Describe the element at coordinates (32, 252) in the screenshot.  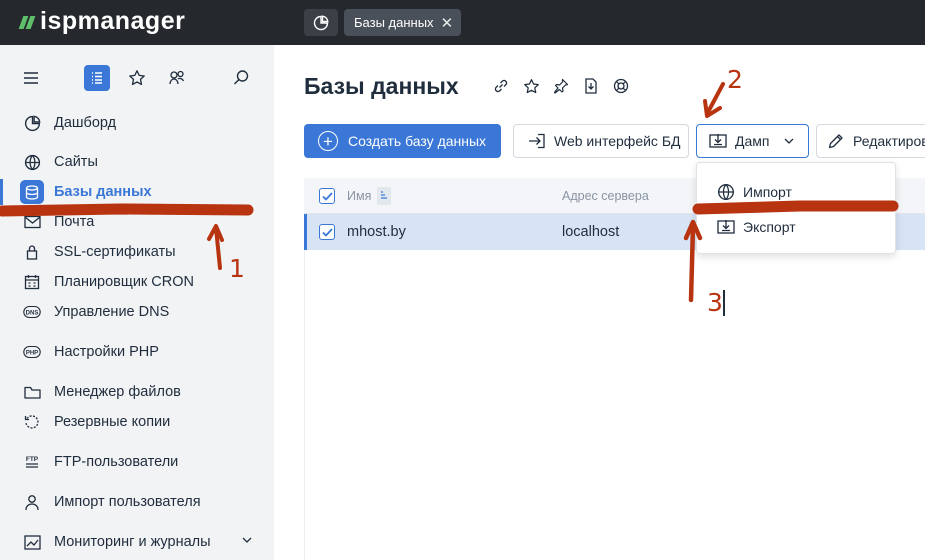
I see `certificate-icon` at that location.